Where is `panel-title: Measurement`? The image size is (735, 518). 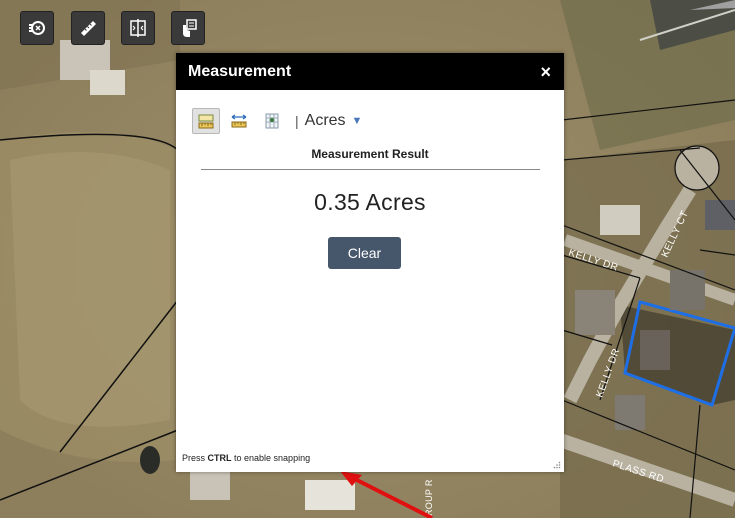
panel-title: Measurement is located at coordinates (240, 71).